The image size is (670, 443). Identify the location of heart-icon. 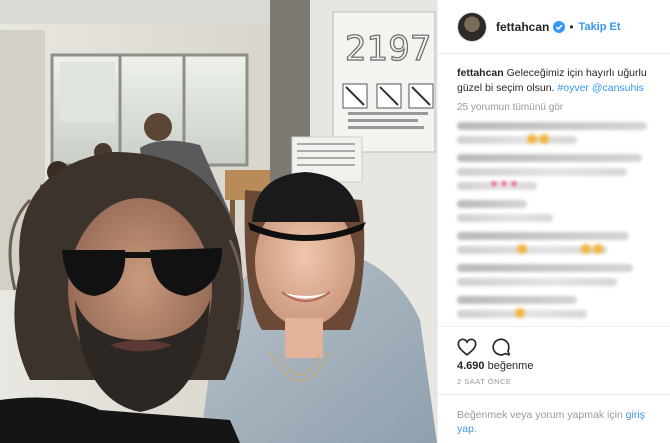
(467, 347).